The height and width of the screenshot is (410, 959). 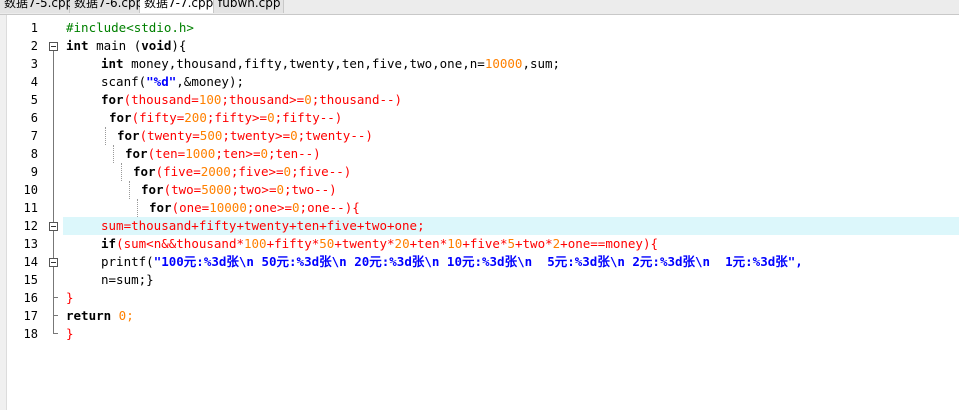 I want to click on code-text: scanf(, so click(x=124, y=81).